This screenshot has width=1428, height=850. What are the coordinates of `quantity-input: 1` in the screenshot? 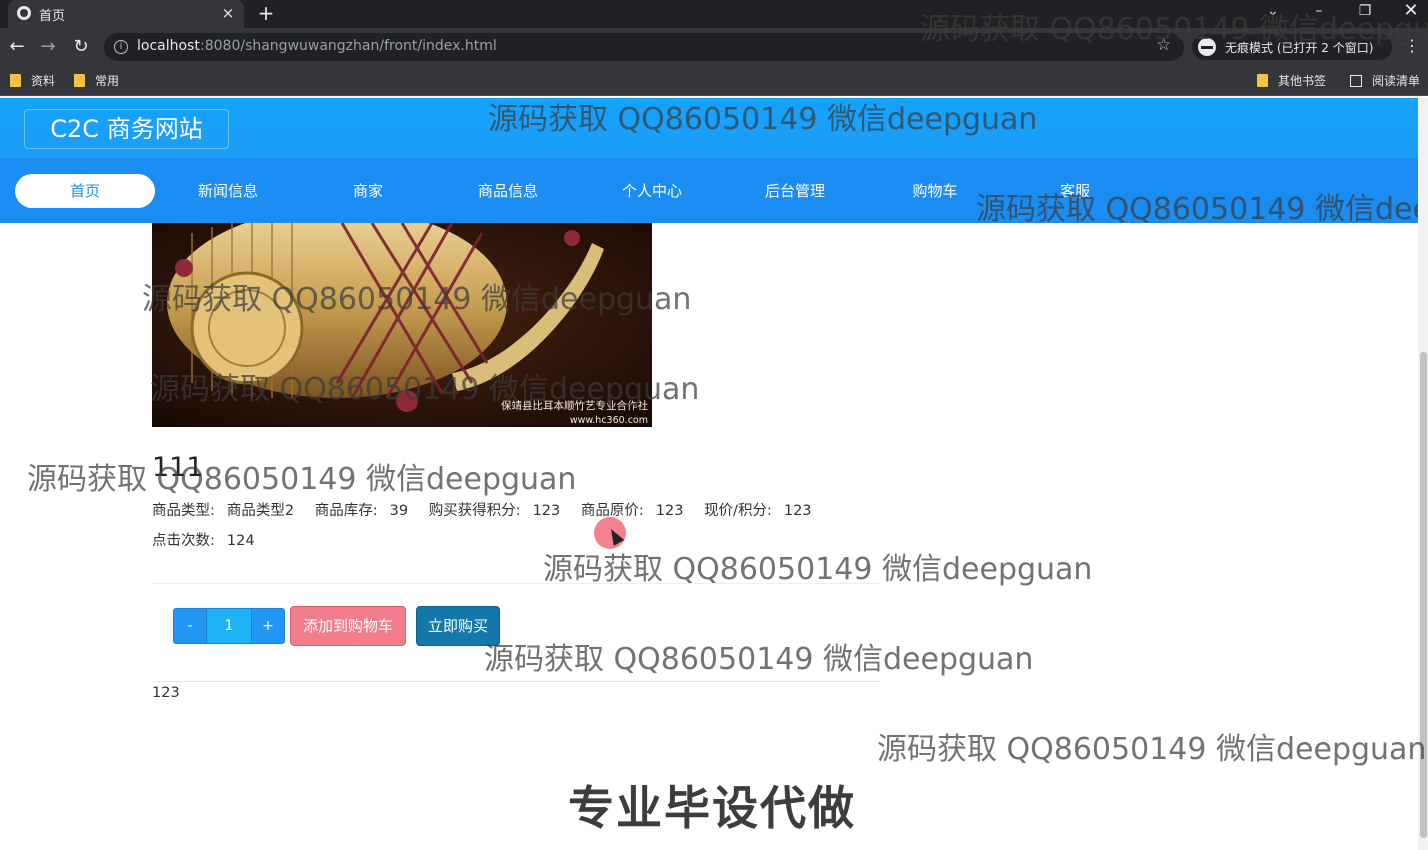 It's located at (229, 626).